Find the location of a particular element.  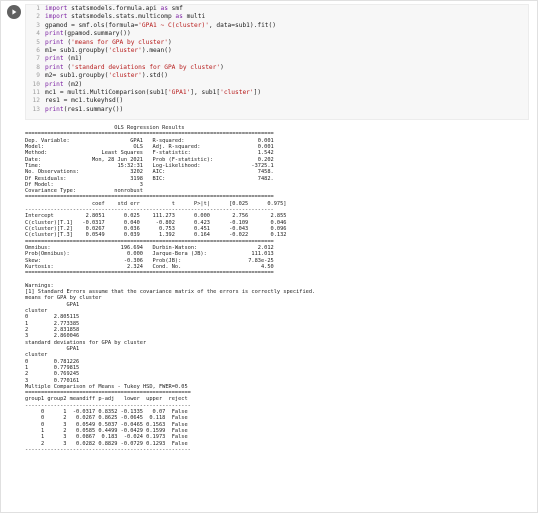

code-text: m2= sub1.groupby('cluster').std() is located at coordinates (106, 76).